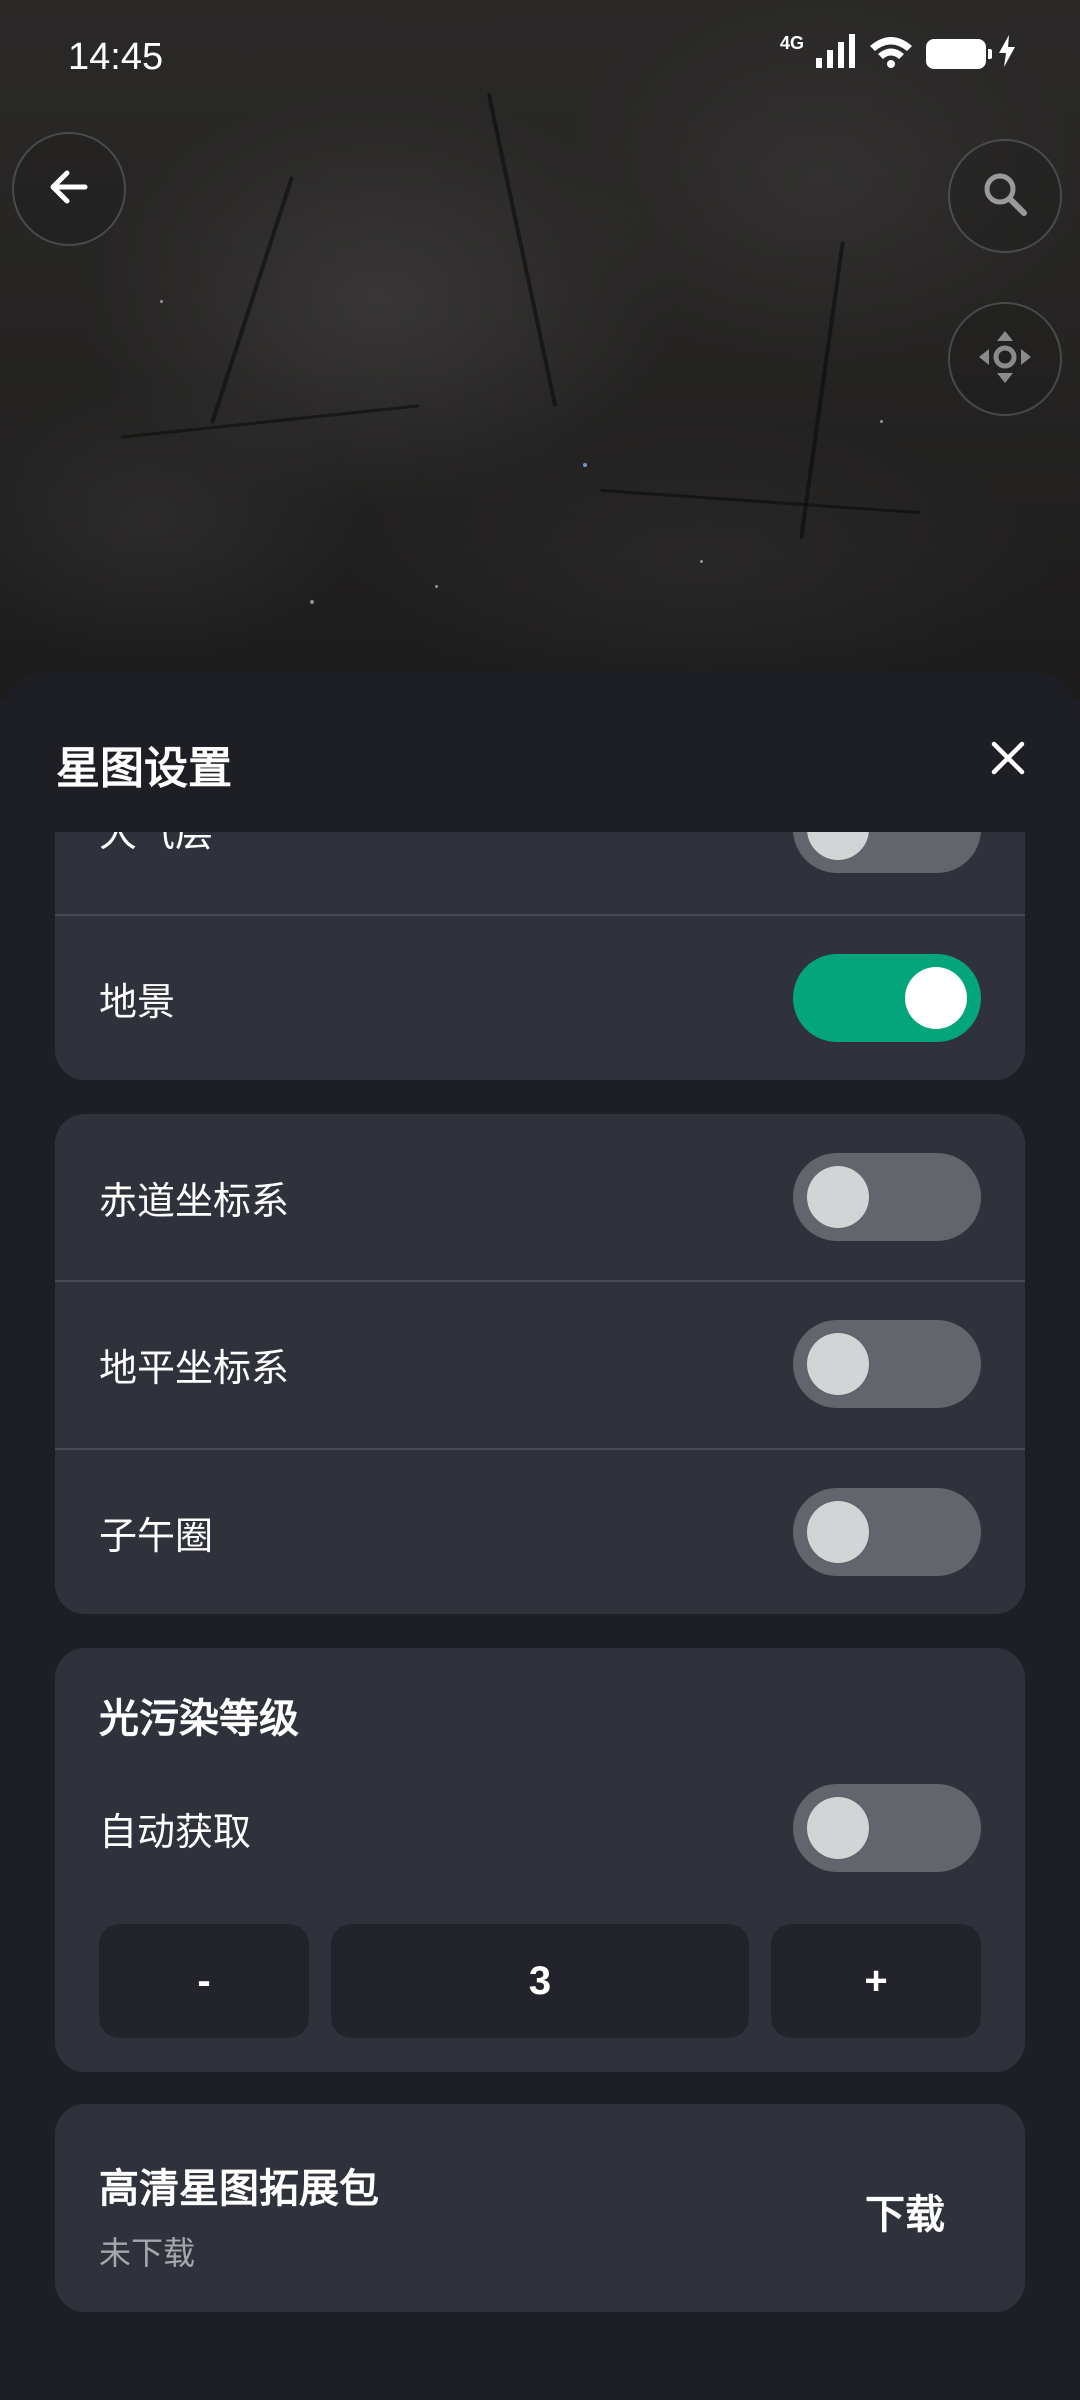  Describe the element at coordinates (194, 1201) in the screenshot. I see `setting-label: 赤道坐标系` at that location.